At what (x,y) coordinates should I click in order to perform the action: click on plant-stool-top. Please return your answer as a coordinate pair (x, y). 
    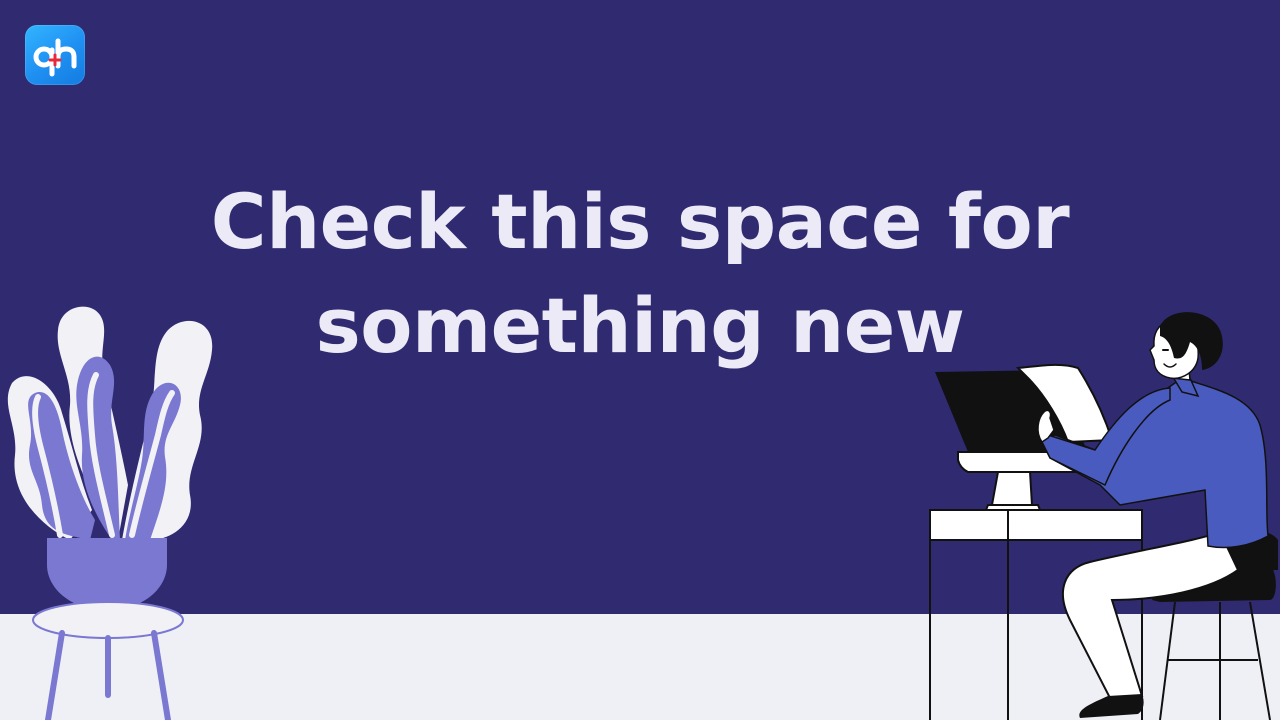
    Looking at the image, I should click on (108, 620).